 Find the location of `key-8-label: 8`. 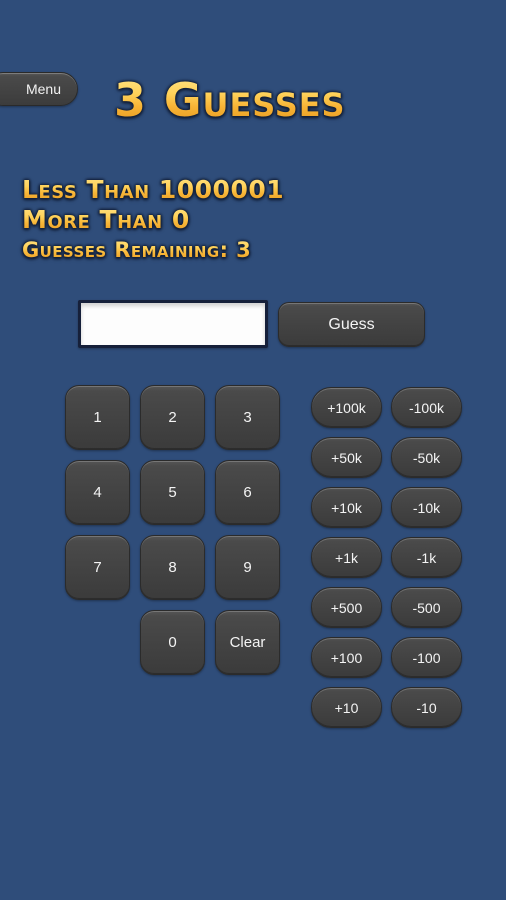

key-8-label: 8 is located at coordinates (172, 567).